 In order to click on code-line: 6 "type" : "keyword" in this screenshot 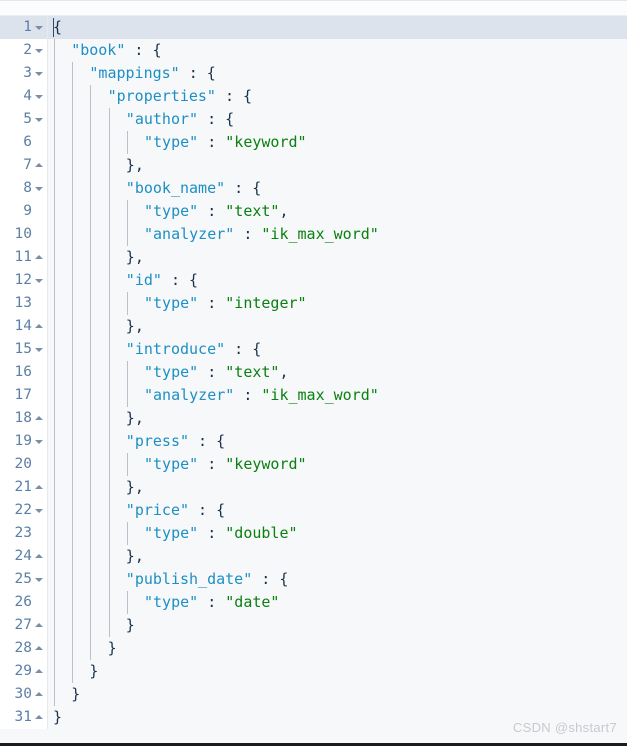, I will do `click(313, 142)`.